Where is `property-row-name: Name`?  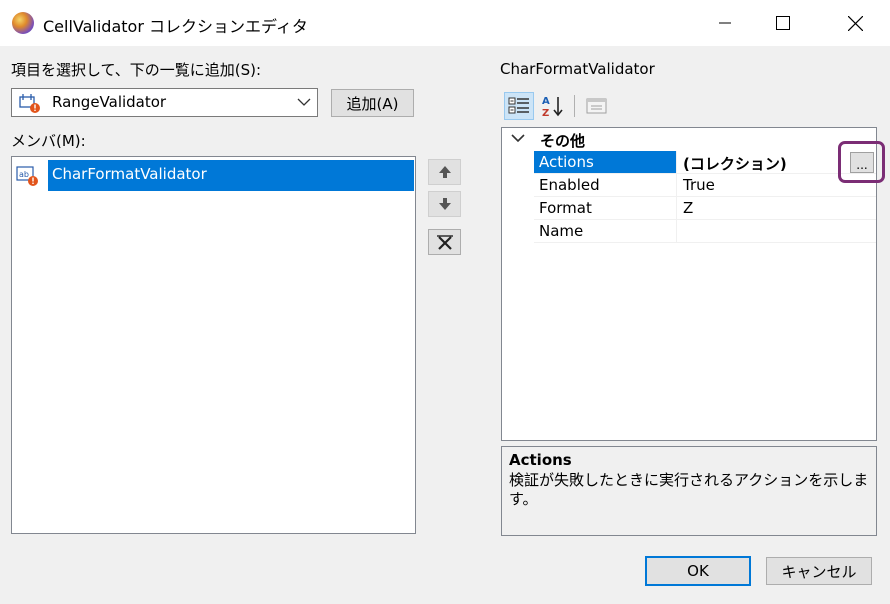 property-row-name: Name is located at coordinates (705, 231).